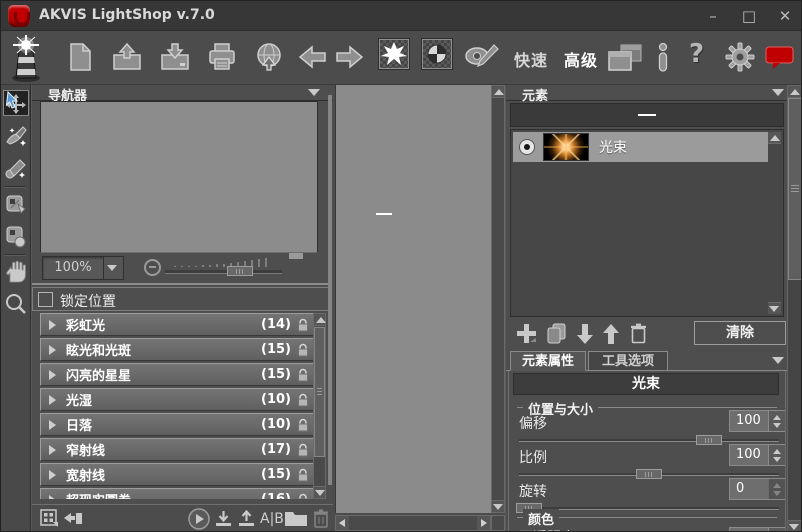 The width and height of the screenshot is (802, 532). What do you see at coordinates (611, 334) in the screenshot?
I see `move-element-up-button` at bounding box center [611, 334].